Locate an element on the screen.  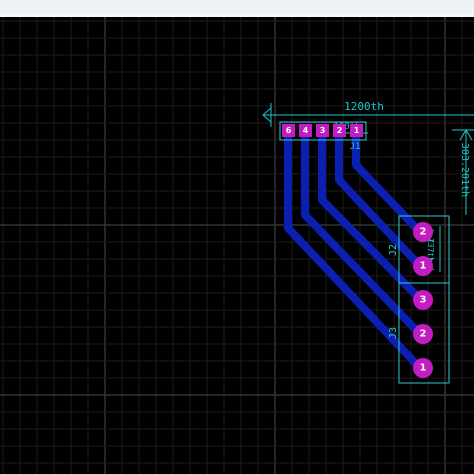
j2-pad-pin2: 2 is located at coordinates (423, 232).